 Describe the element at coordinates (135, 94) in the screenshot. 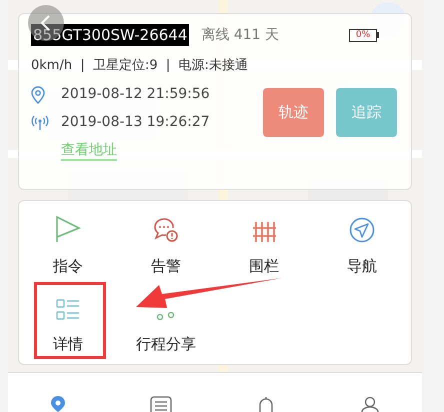

I see `timestamp: 2019-08-12 21:59:56` at that location.